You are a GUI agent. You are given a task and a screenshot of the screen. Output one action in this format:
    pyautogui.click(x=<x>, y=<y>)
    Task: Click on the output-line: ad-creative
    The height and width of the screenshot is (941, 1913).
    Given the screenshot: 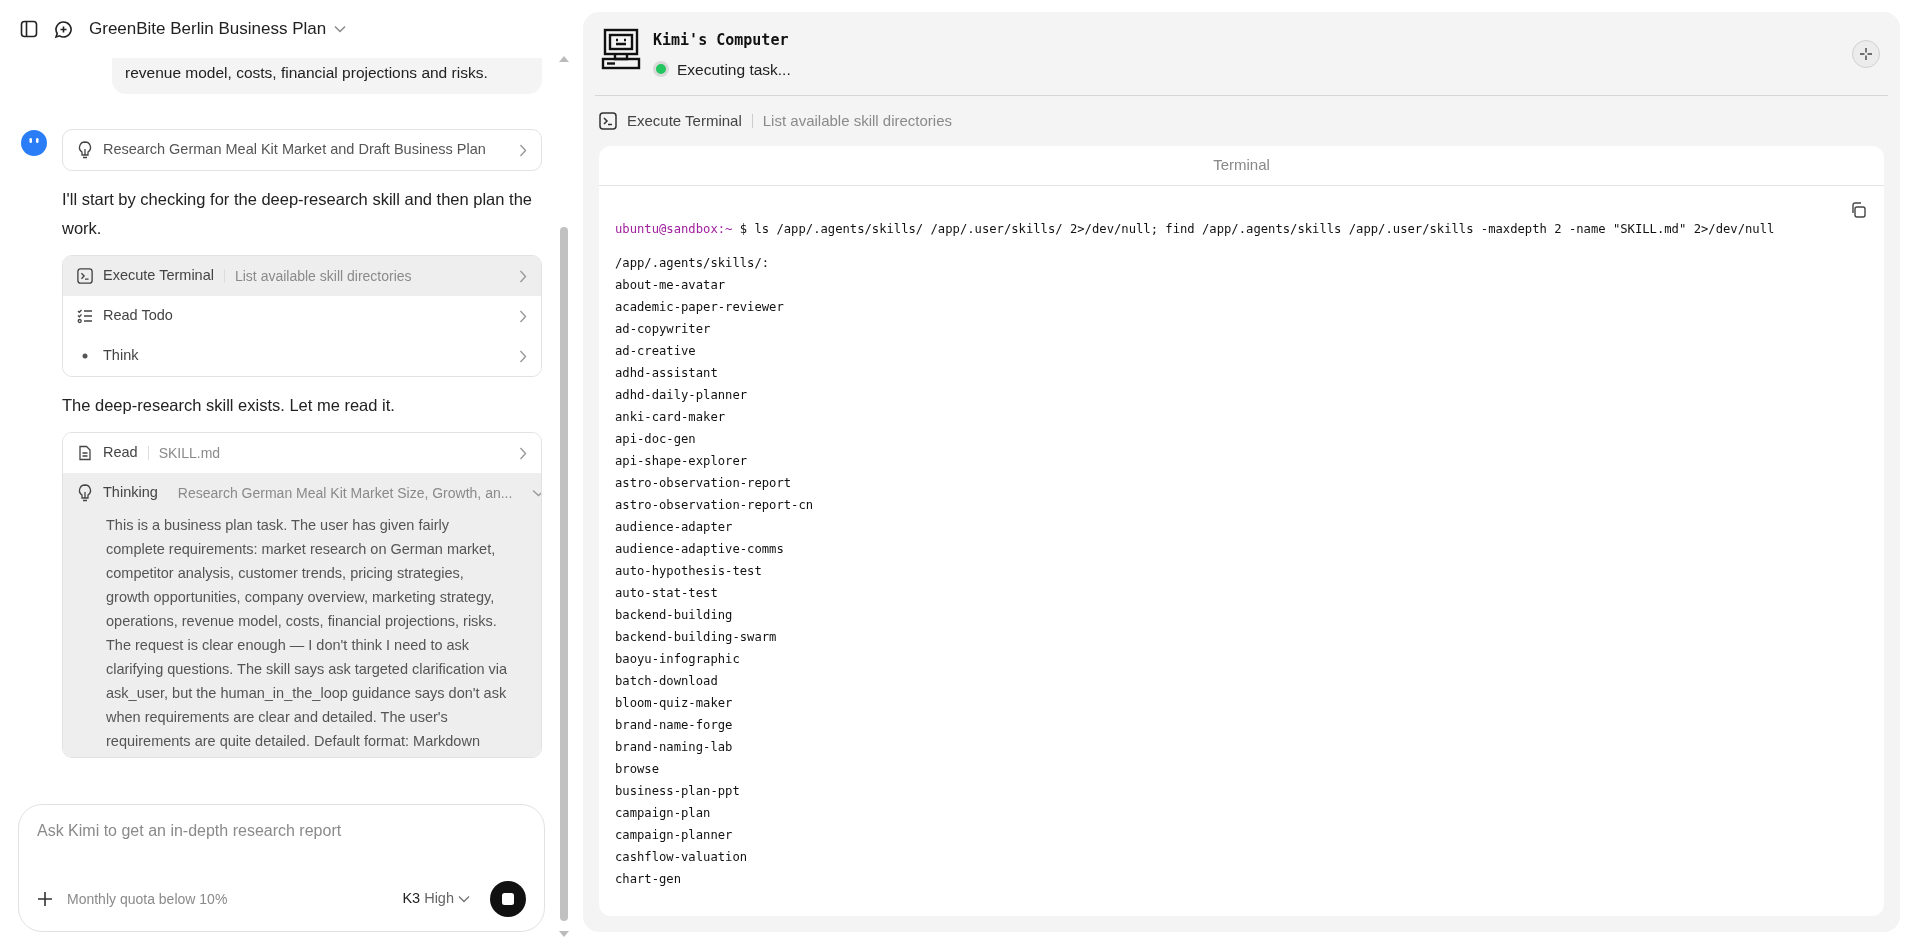 What is the action you would take?
    pyautogui.click(x=656, y=352)
    